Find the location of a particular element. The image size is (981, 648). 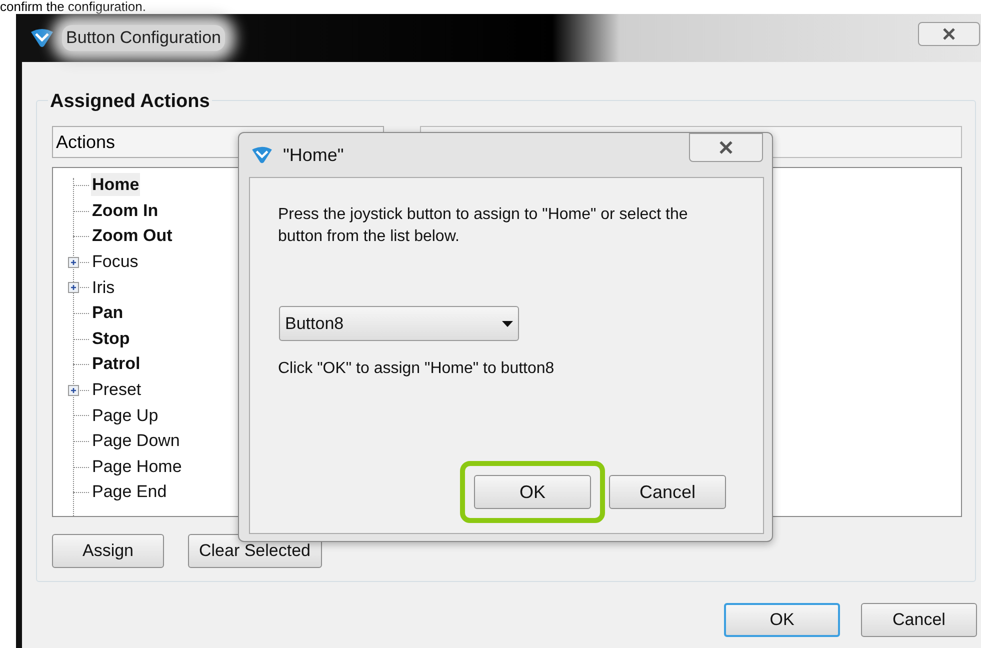

tree-item: Page End is located at coordinates (129, 492).